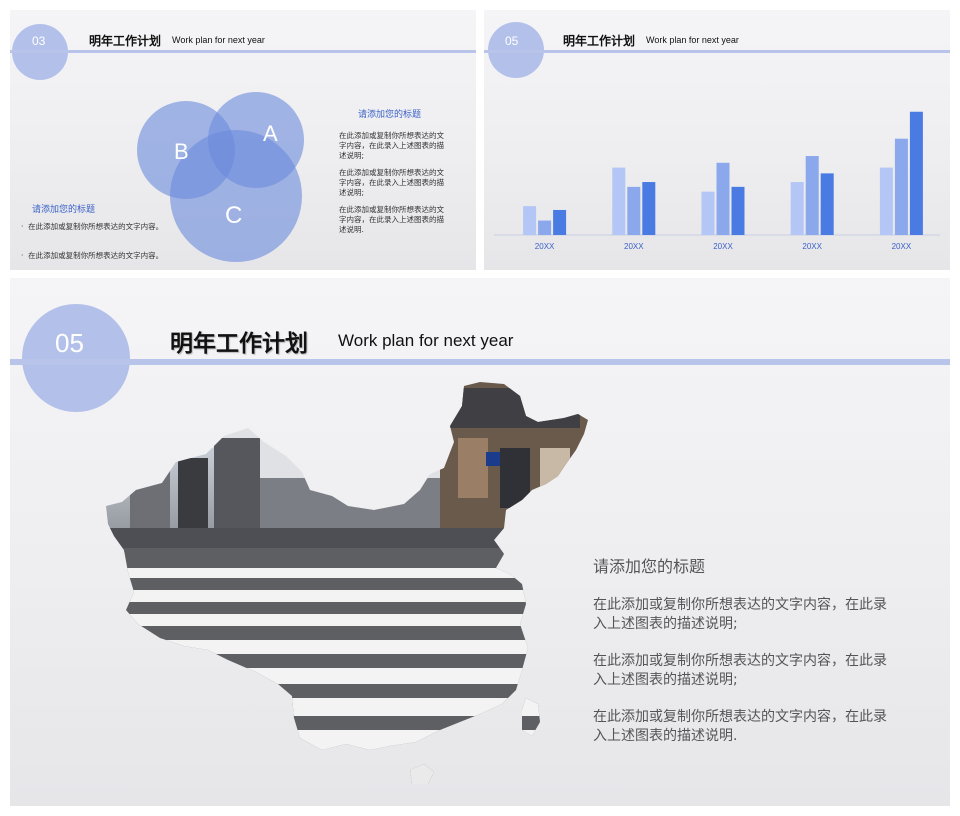  Describe the element at coordinates (233, 215) in the screenshot. I see `venn-label-c: C` at that location.